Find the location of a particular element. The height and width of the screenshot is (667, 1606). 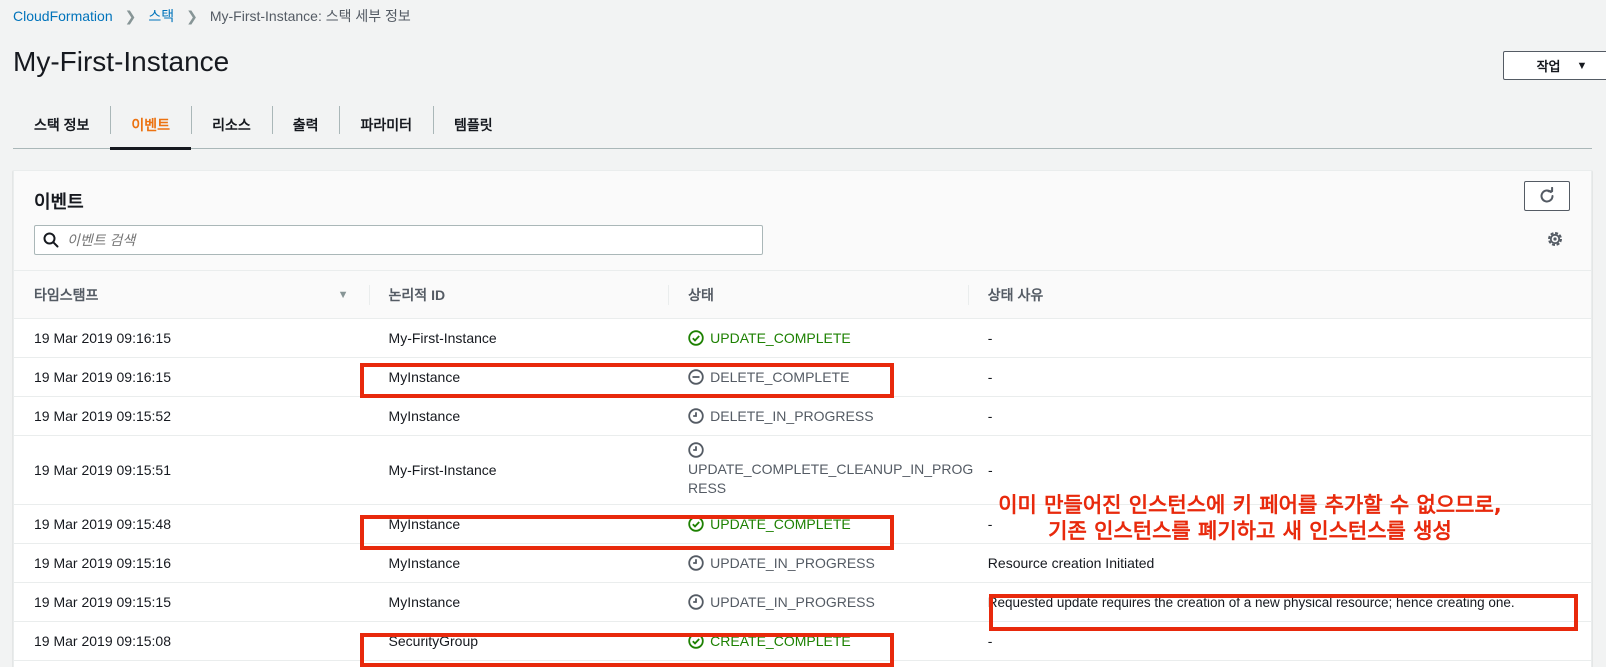

status-indicator: UPDATE_COMPLETE is located at coordinates (769, 338).